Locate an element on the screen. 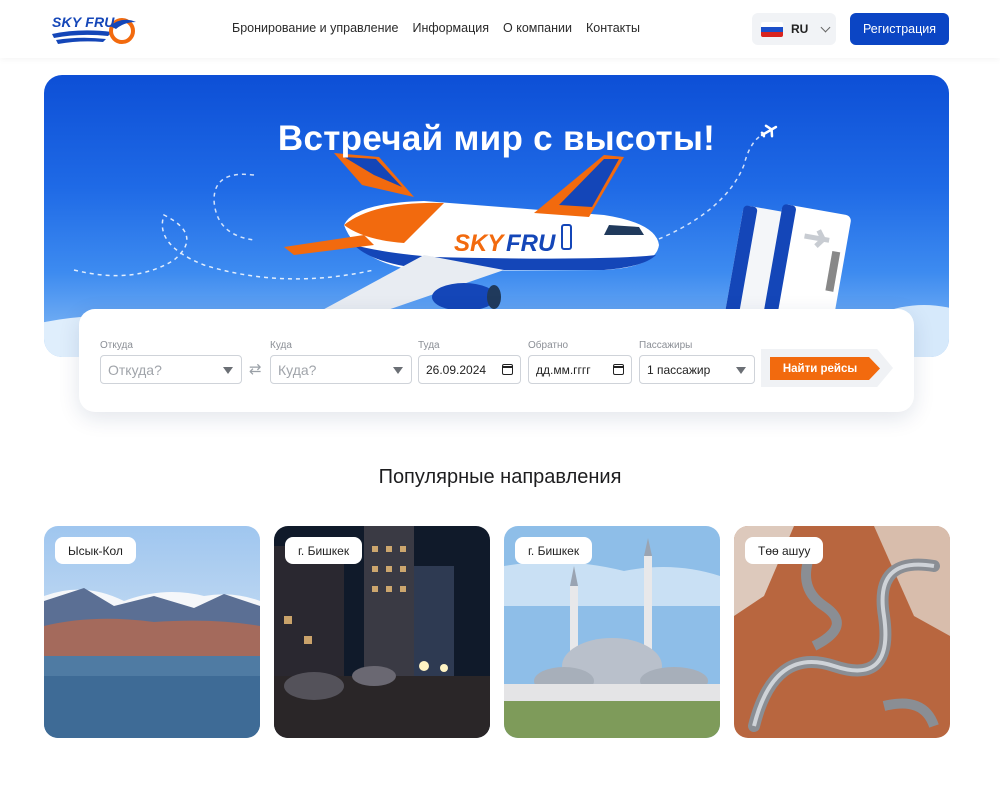  hero-title: Встречай мир с высоты! is located at coordinates (496, 138).